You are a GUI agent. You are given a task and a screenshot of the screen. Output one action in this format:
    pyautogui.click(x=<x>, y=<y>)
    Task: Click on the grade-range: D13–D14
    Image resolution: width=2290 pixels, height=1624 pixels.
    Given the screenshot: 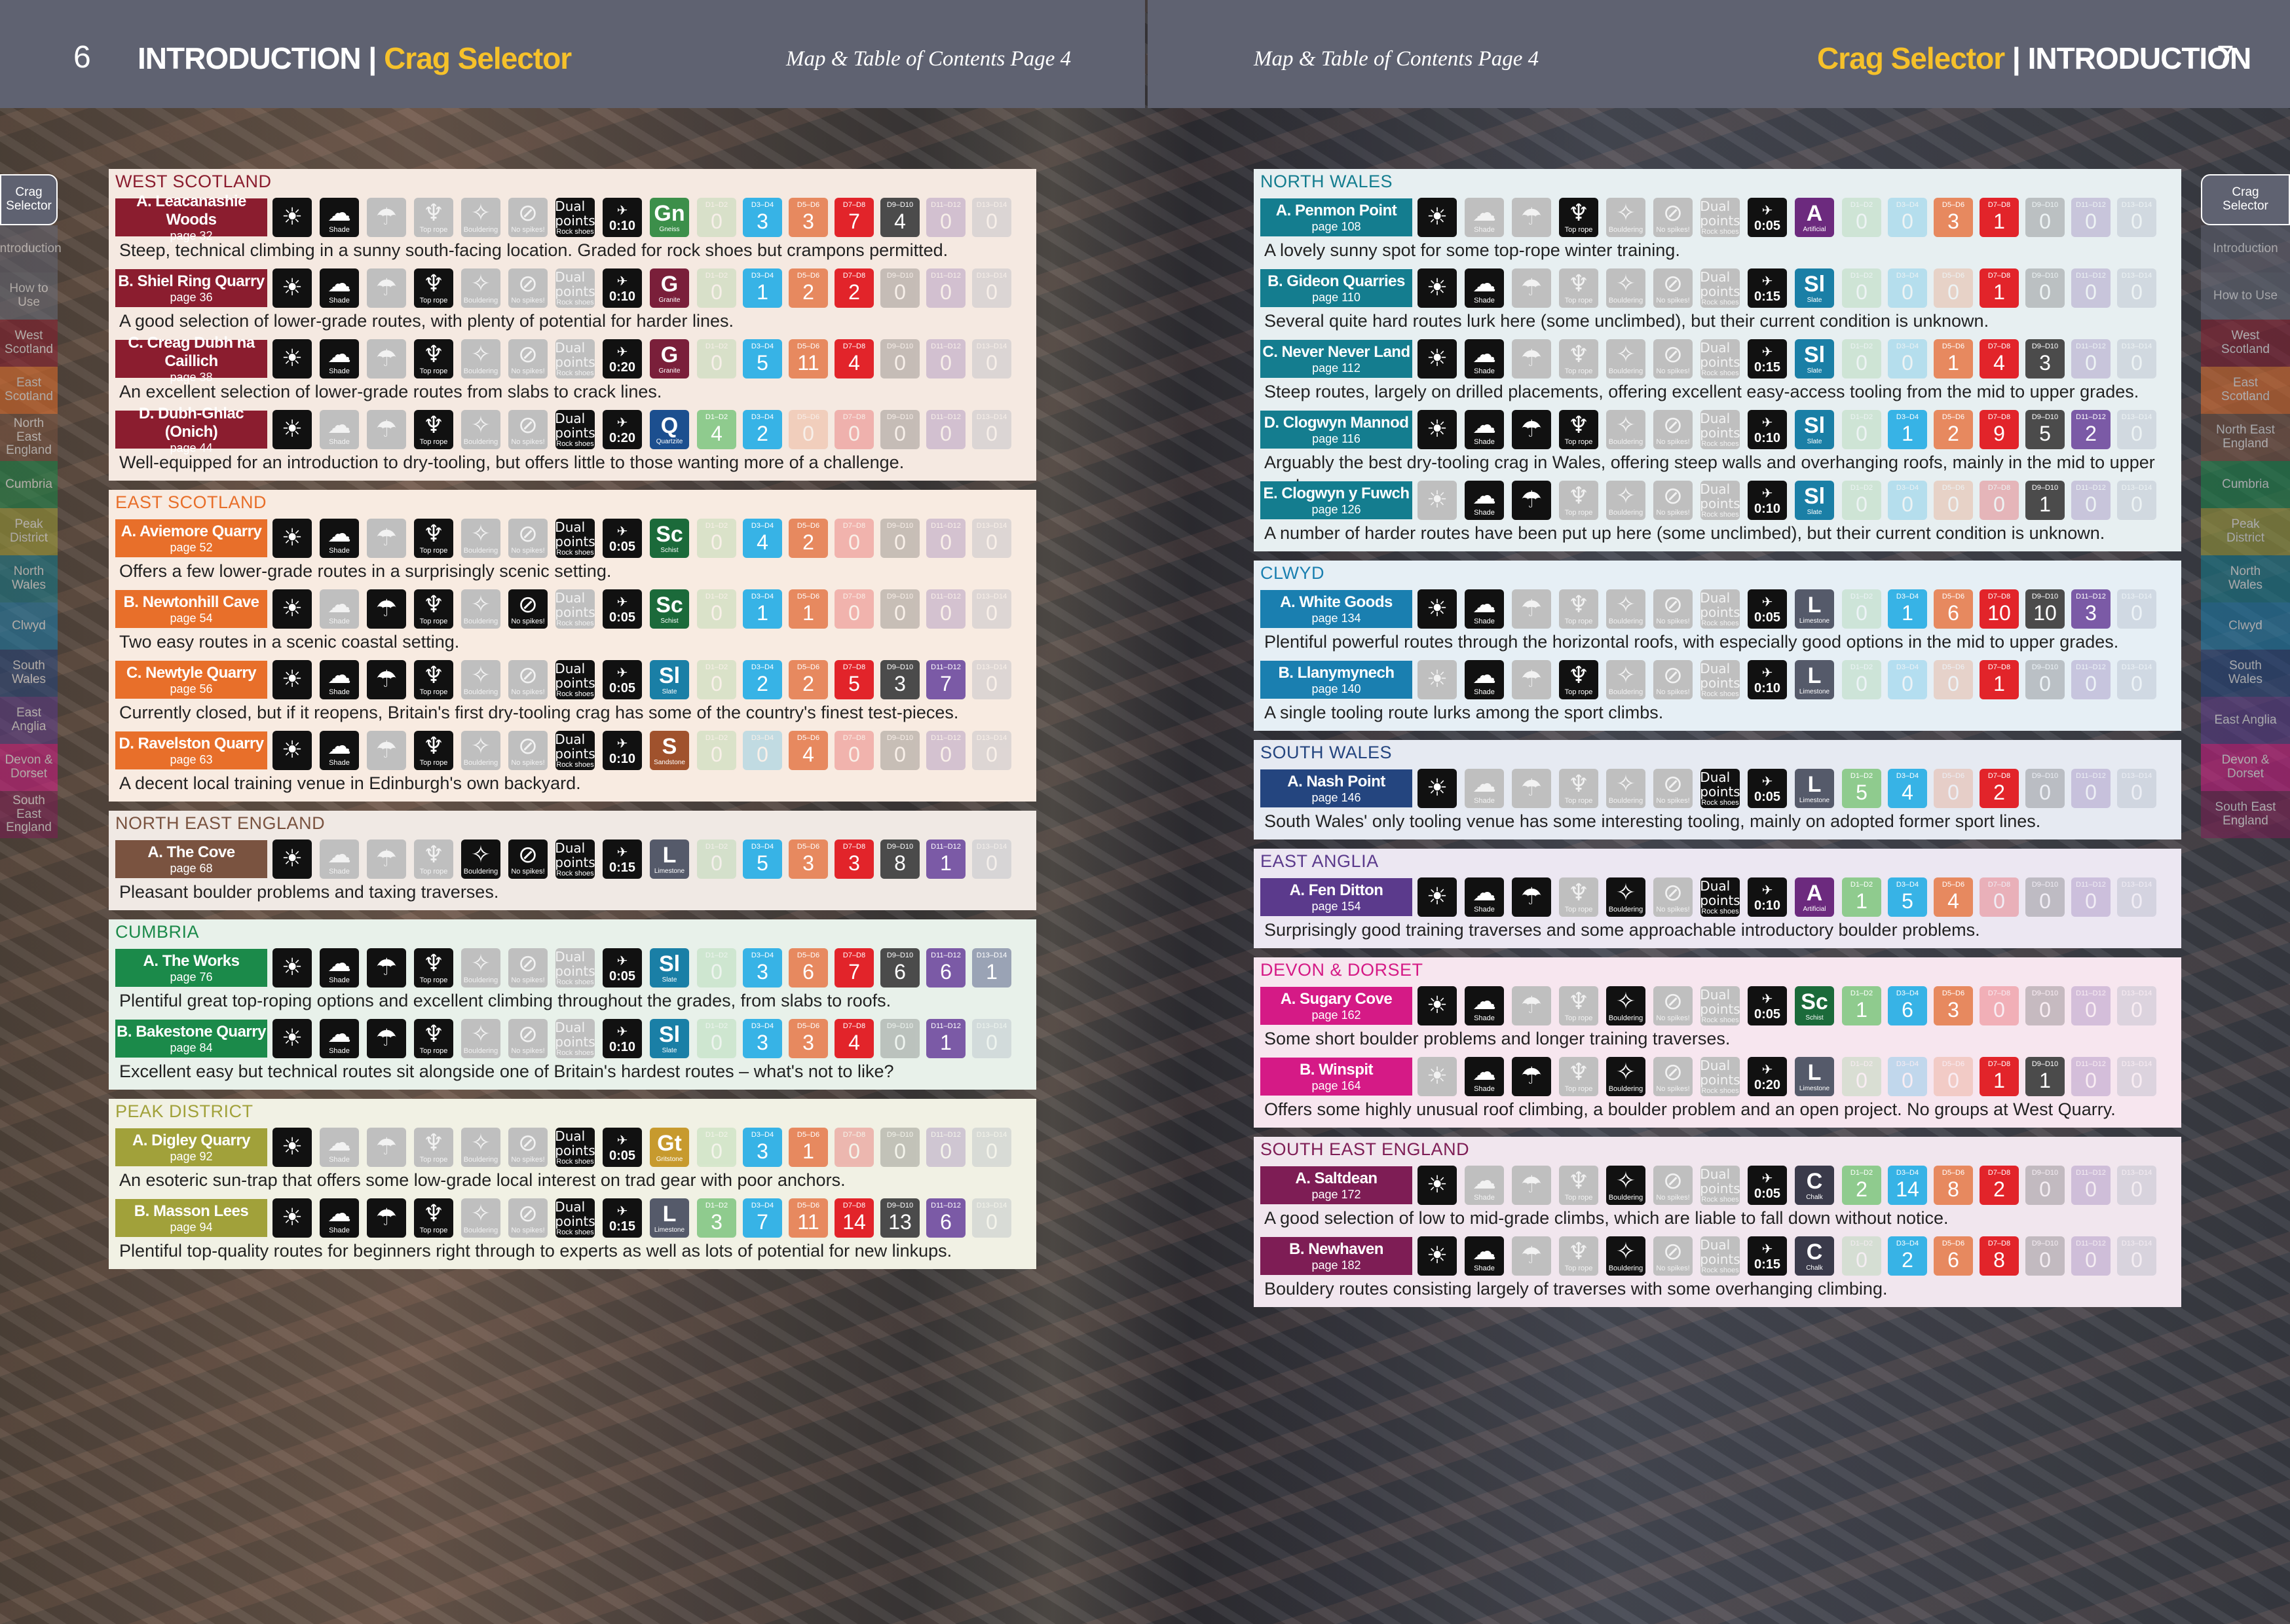 What is the action you would take?
    pyautogui.click(x=2136, y=1064)
    